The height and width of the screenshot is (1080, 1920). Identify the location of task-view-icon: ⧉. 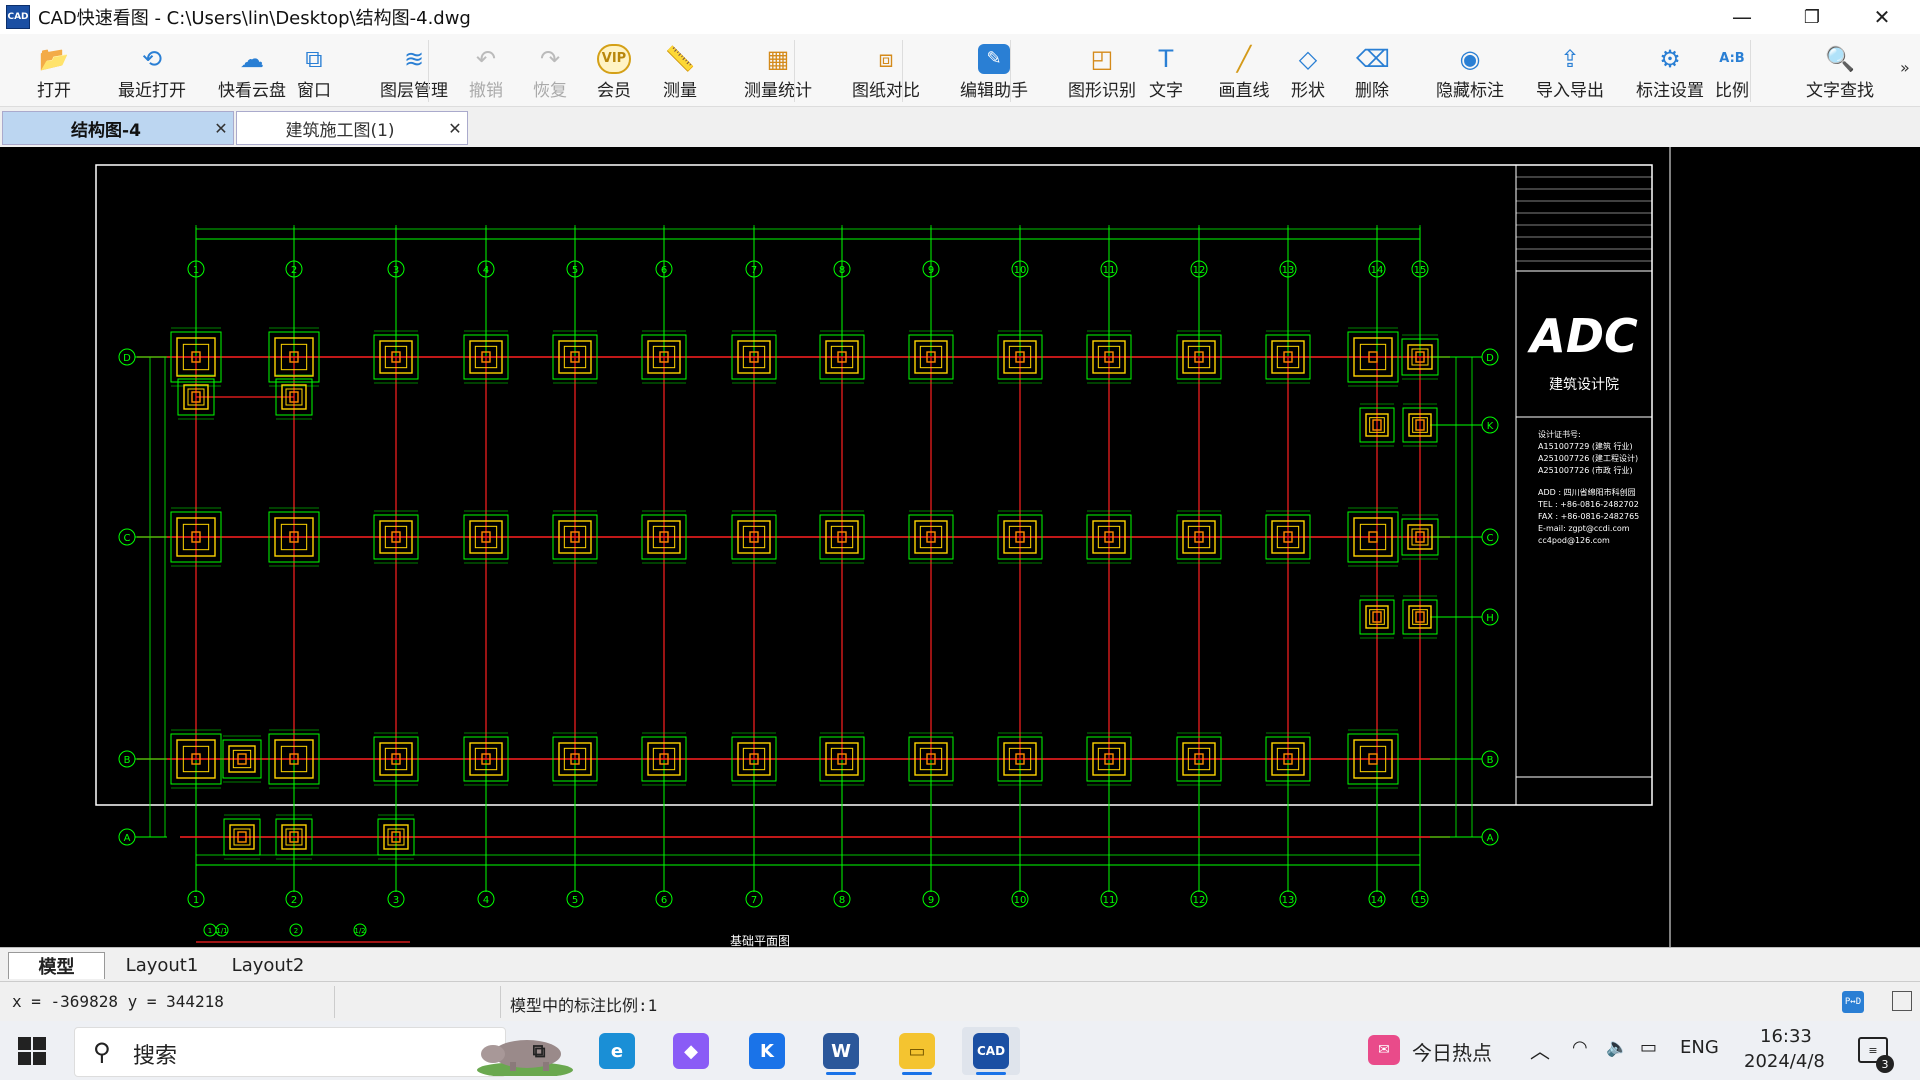
(539, 1051).